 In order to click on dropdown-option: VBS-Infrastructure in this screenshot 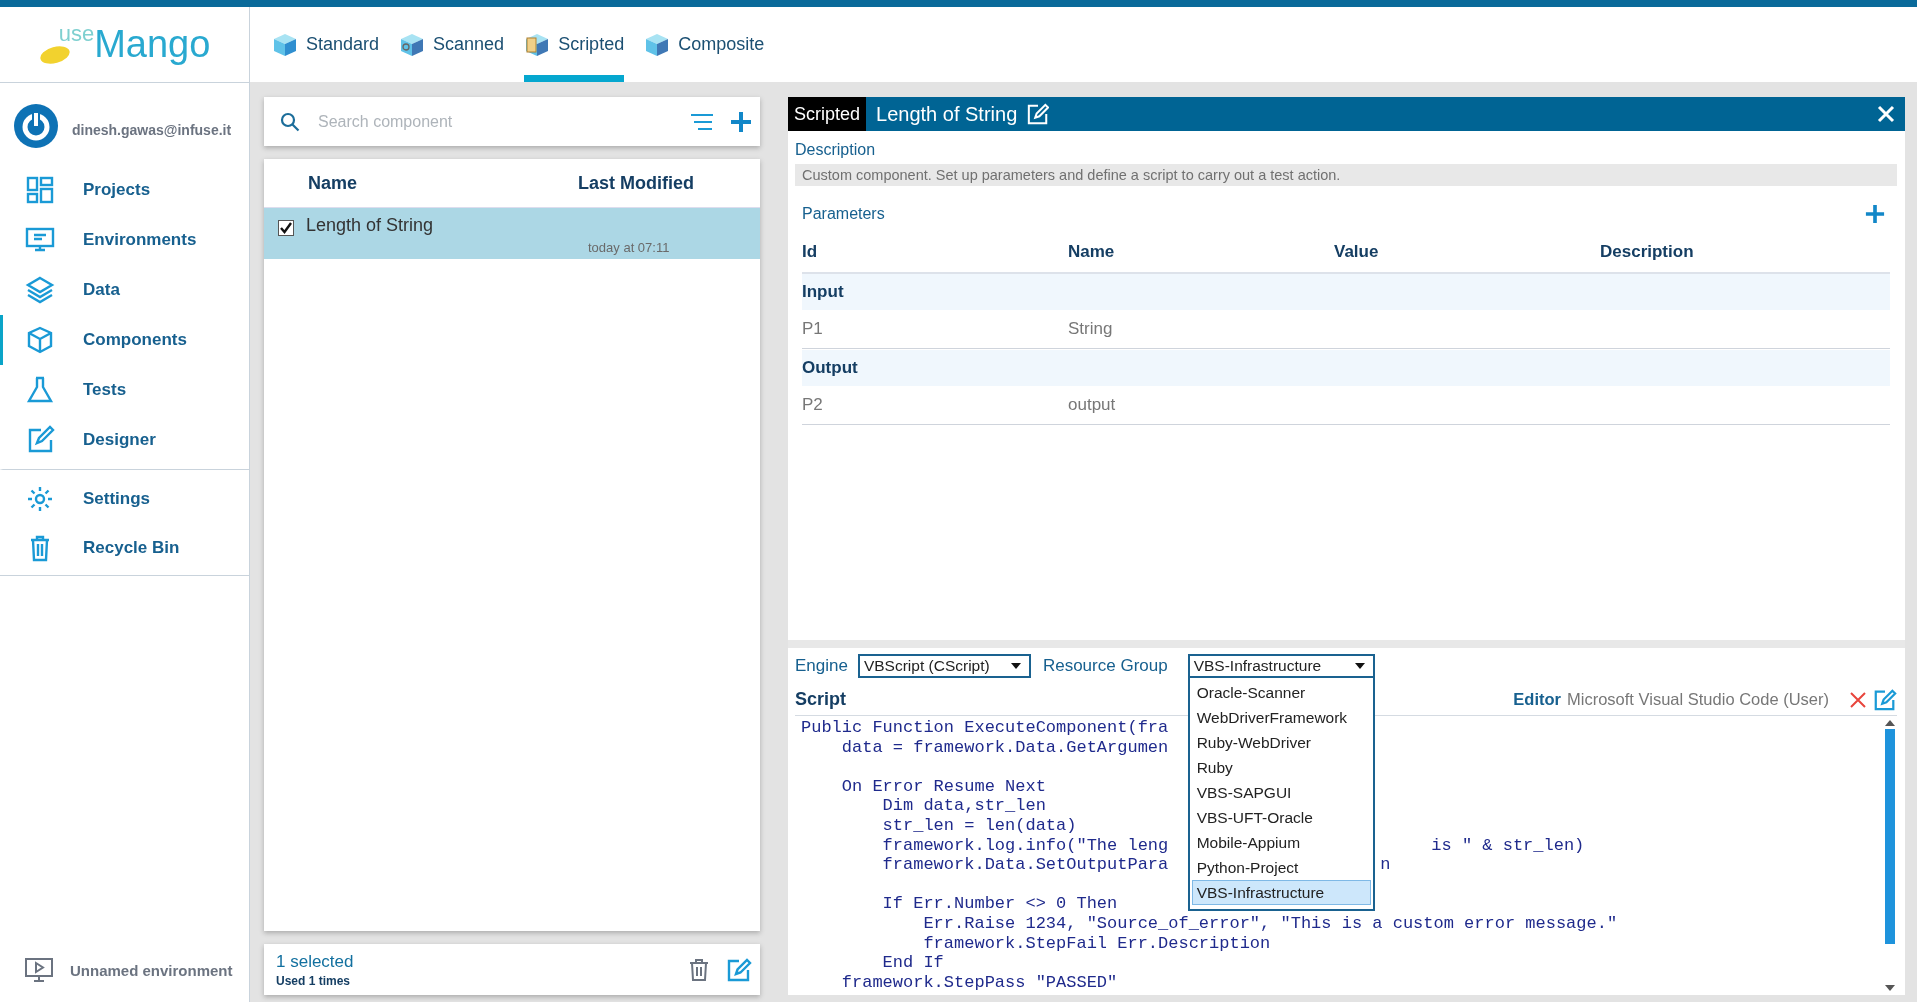, I will do `click(1281, 892)`.